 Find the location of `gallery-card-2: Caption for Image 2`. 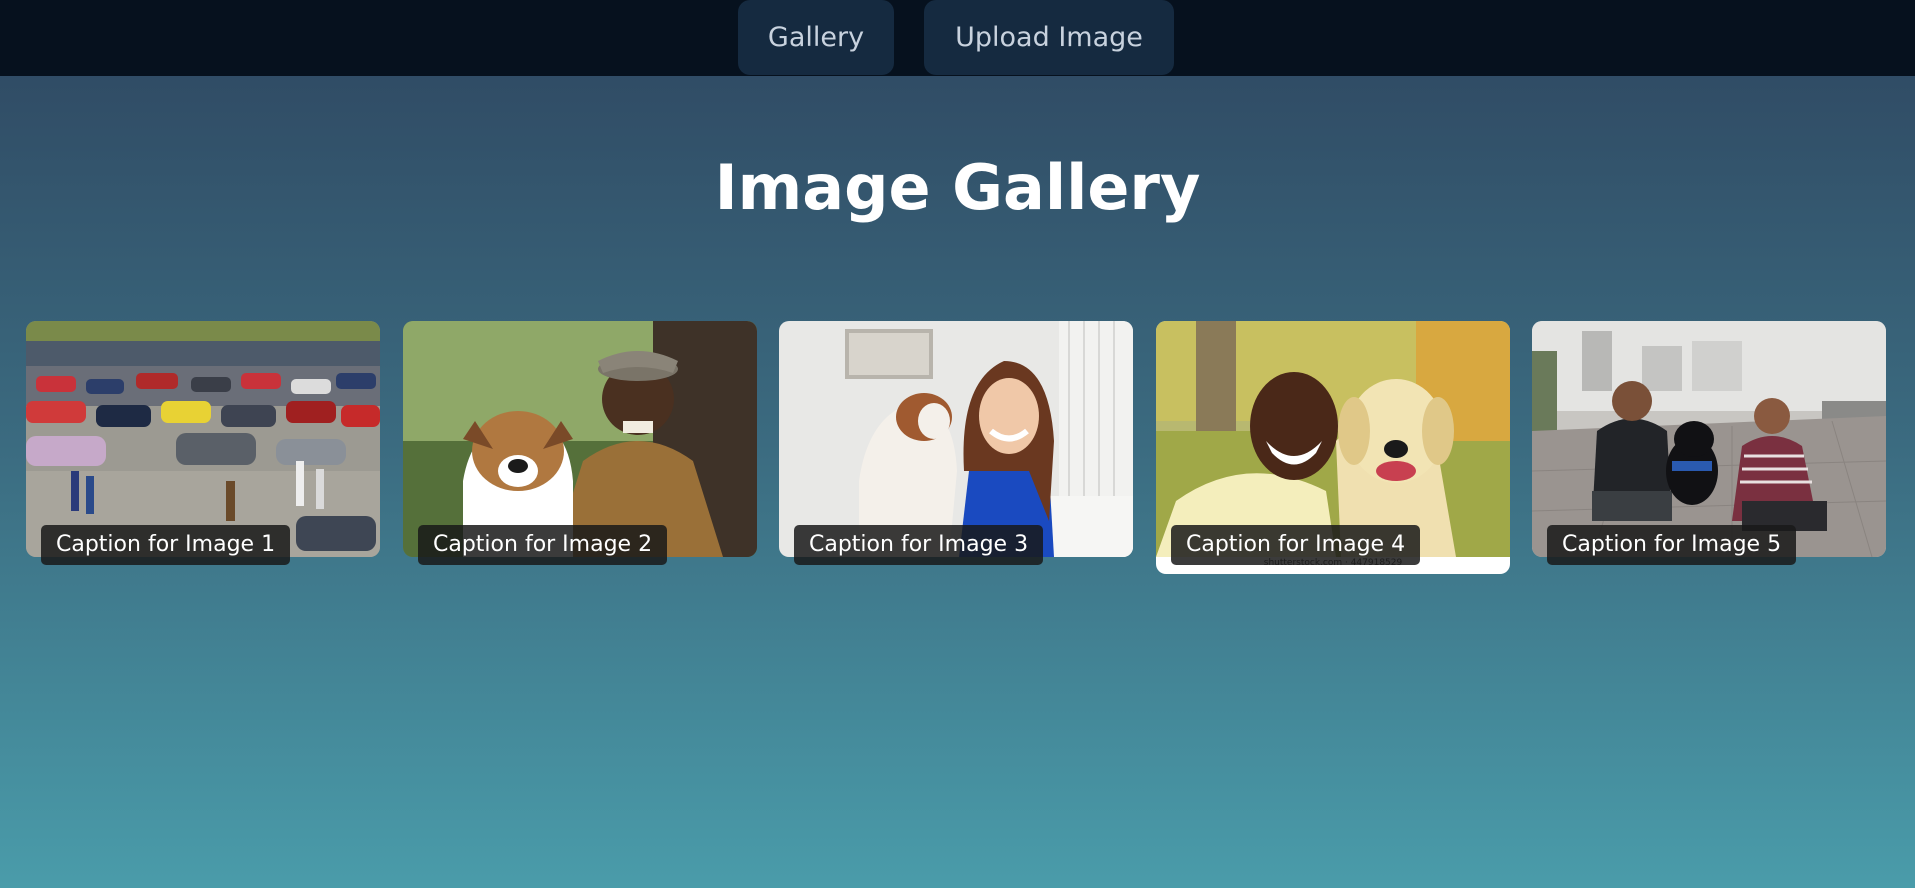

gallery-card-2: Caption for Image 2 is located at coordinates (580, 443).